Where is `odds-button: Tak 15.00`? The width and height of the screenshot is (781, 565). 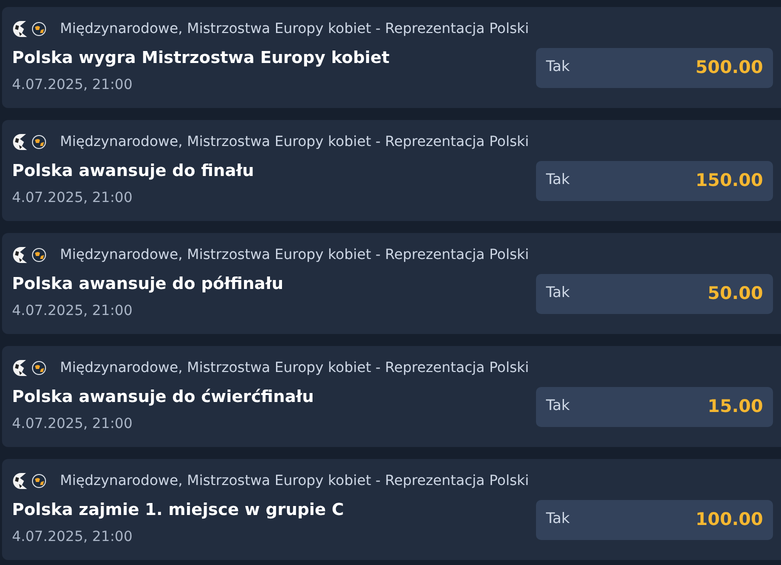
odds-button: Tak 15.00 is located at coordinates (654, 407).